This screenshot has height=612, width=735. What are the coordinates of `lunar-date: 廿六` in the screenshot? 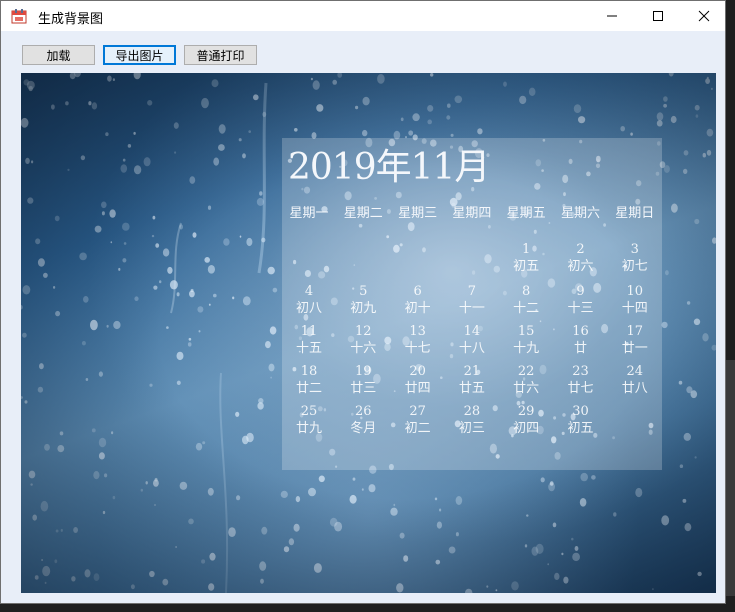 It's located at (526, 388).